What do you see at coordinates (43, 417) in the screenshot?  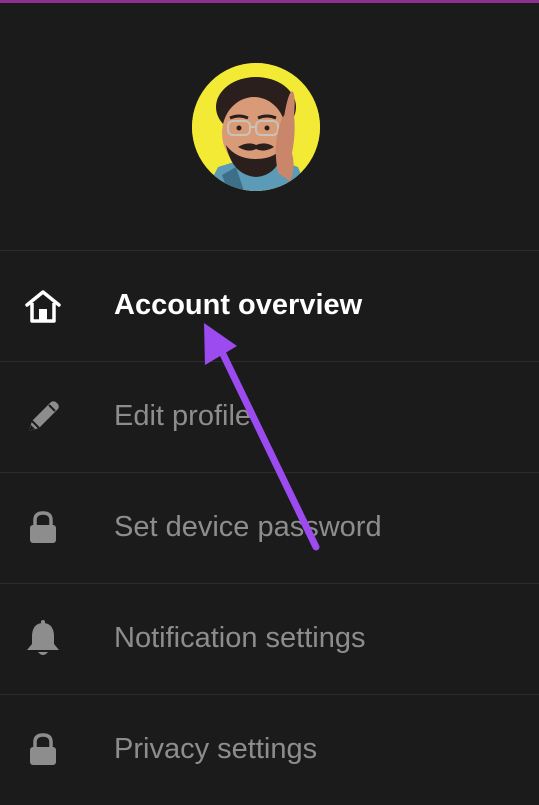 I see `pencil-icon` at bounding box center [43, 417].